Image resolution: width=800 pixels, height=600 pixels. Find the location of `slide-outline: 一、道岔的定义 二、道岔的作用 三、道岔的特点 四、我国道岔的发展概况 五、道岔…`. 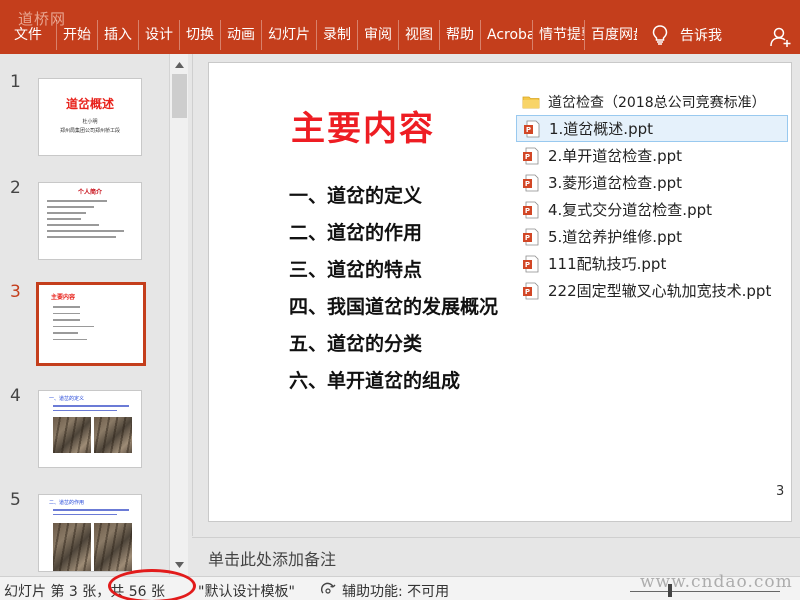

slide-outline: 一、道岔的定义 二、道岔的作用 三、道岔的特点 四、我国道岔的发展概况 五、道岔… is located at coordinates (399, 289).